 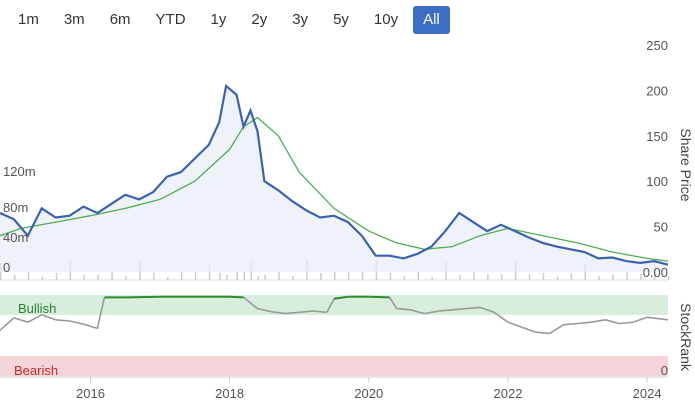 What do you see at coordinates (112, 68) in the screenshot?
I see `volume-legend-swatch` at bounding box center [112, 68].